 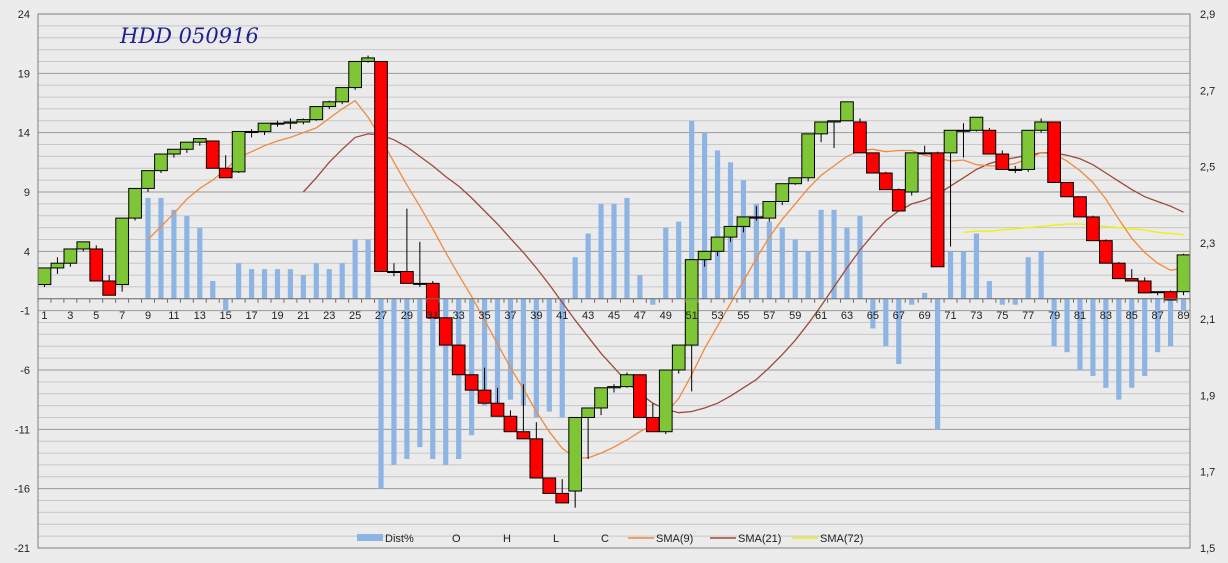 What do you see at coordinates (743, 316) in the screenshot?
I see `x-tick-label: 55` at bounding box center [743, 316].